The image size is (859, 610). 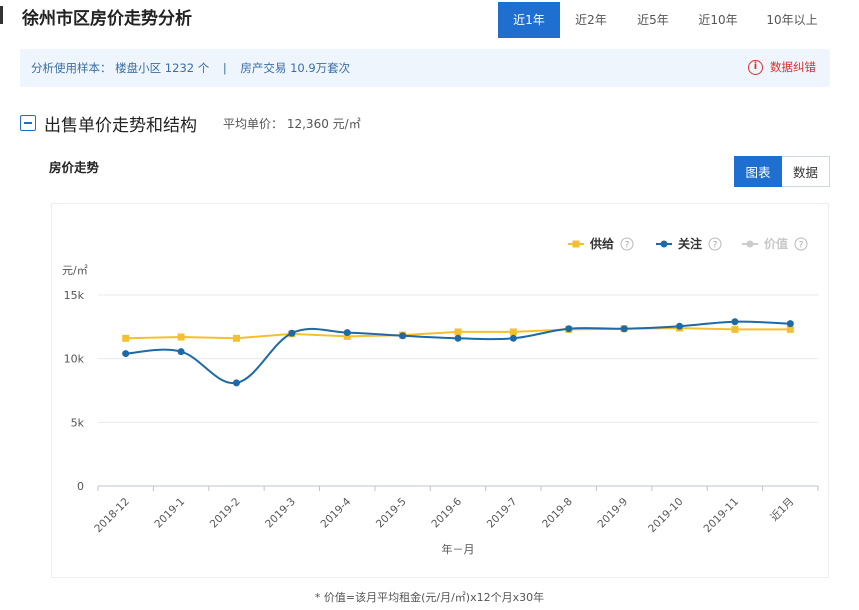 I want to click on x-tick-label: 2019-3, so click(x=280, y=513).